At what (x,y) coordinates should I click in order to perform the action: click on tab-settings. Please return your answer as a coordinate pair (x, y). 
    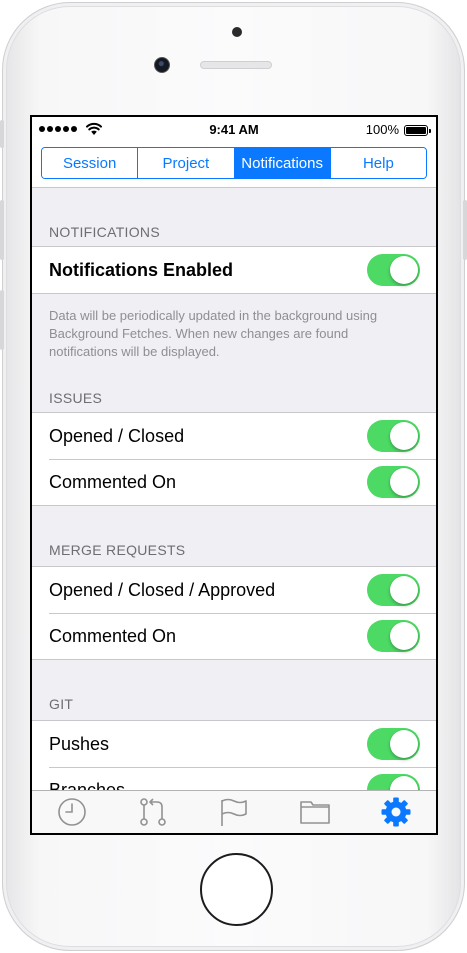
    Looking at the image, I should click on (395, 812).